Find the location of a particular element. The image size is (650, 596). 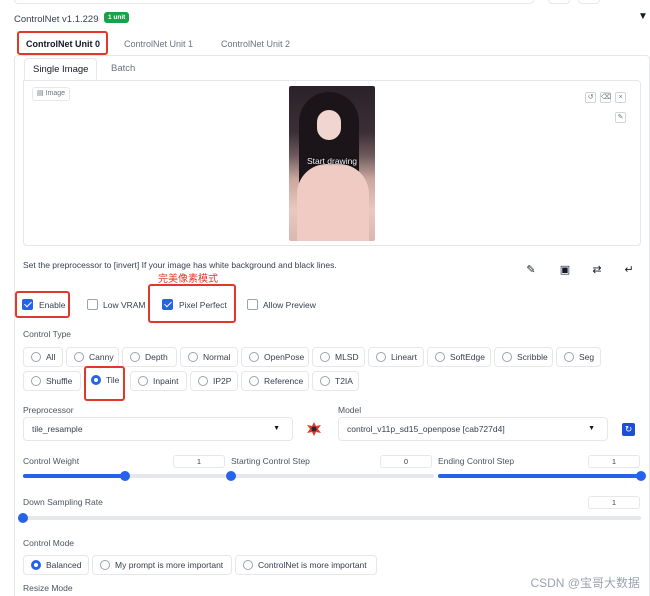

control-type-seg: Seg is located at coordinates (578, 357).